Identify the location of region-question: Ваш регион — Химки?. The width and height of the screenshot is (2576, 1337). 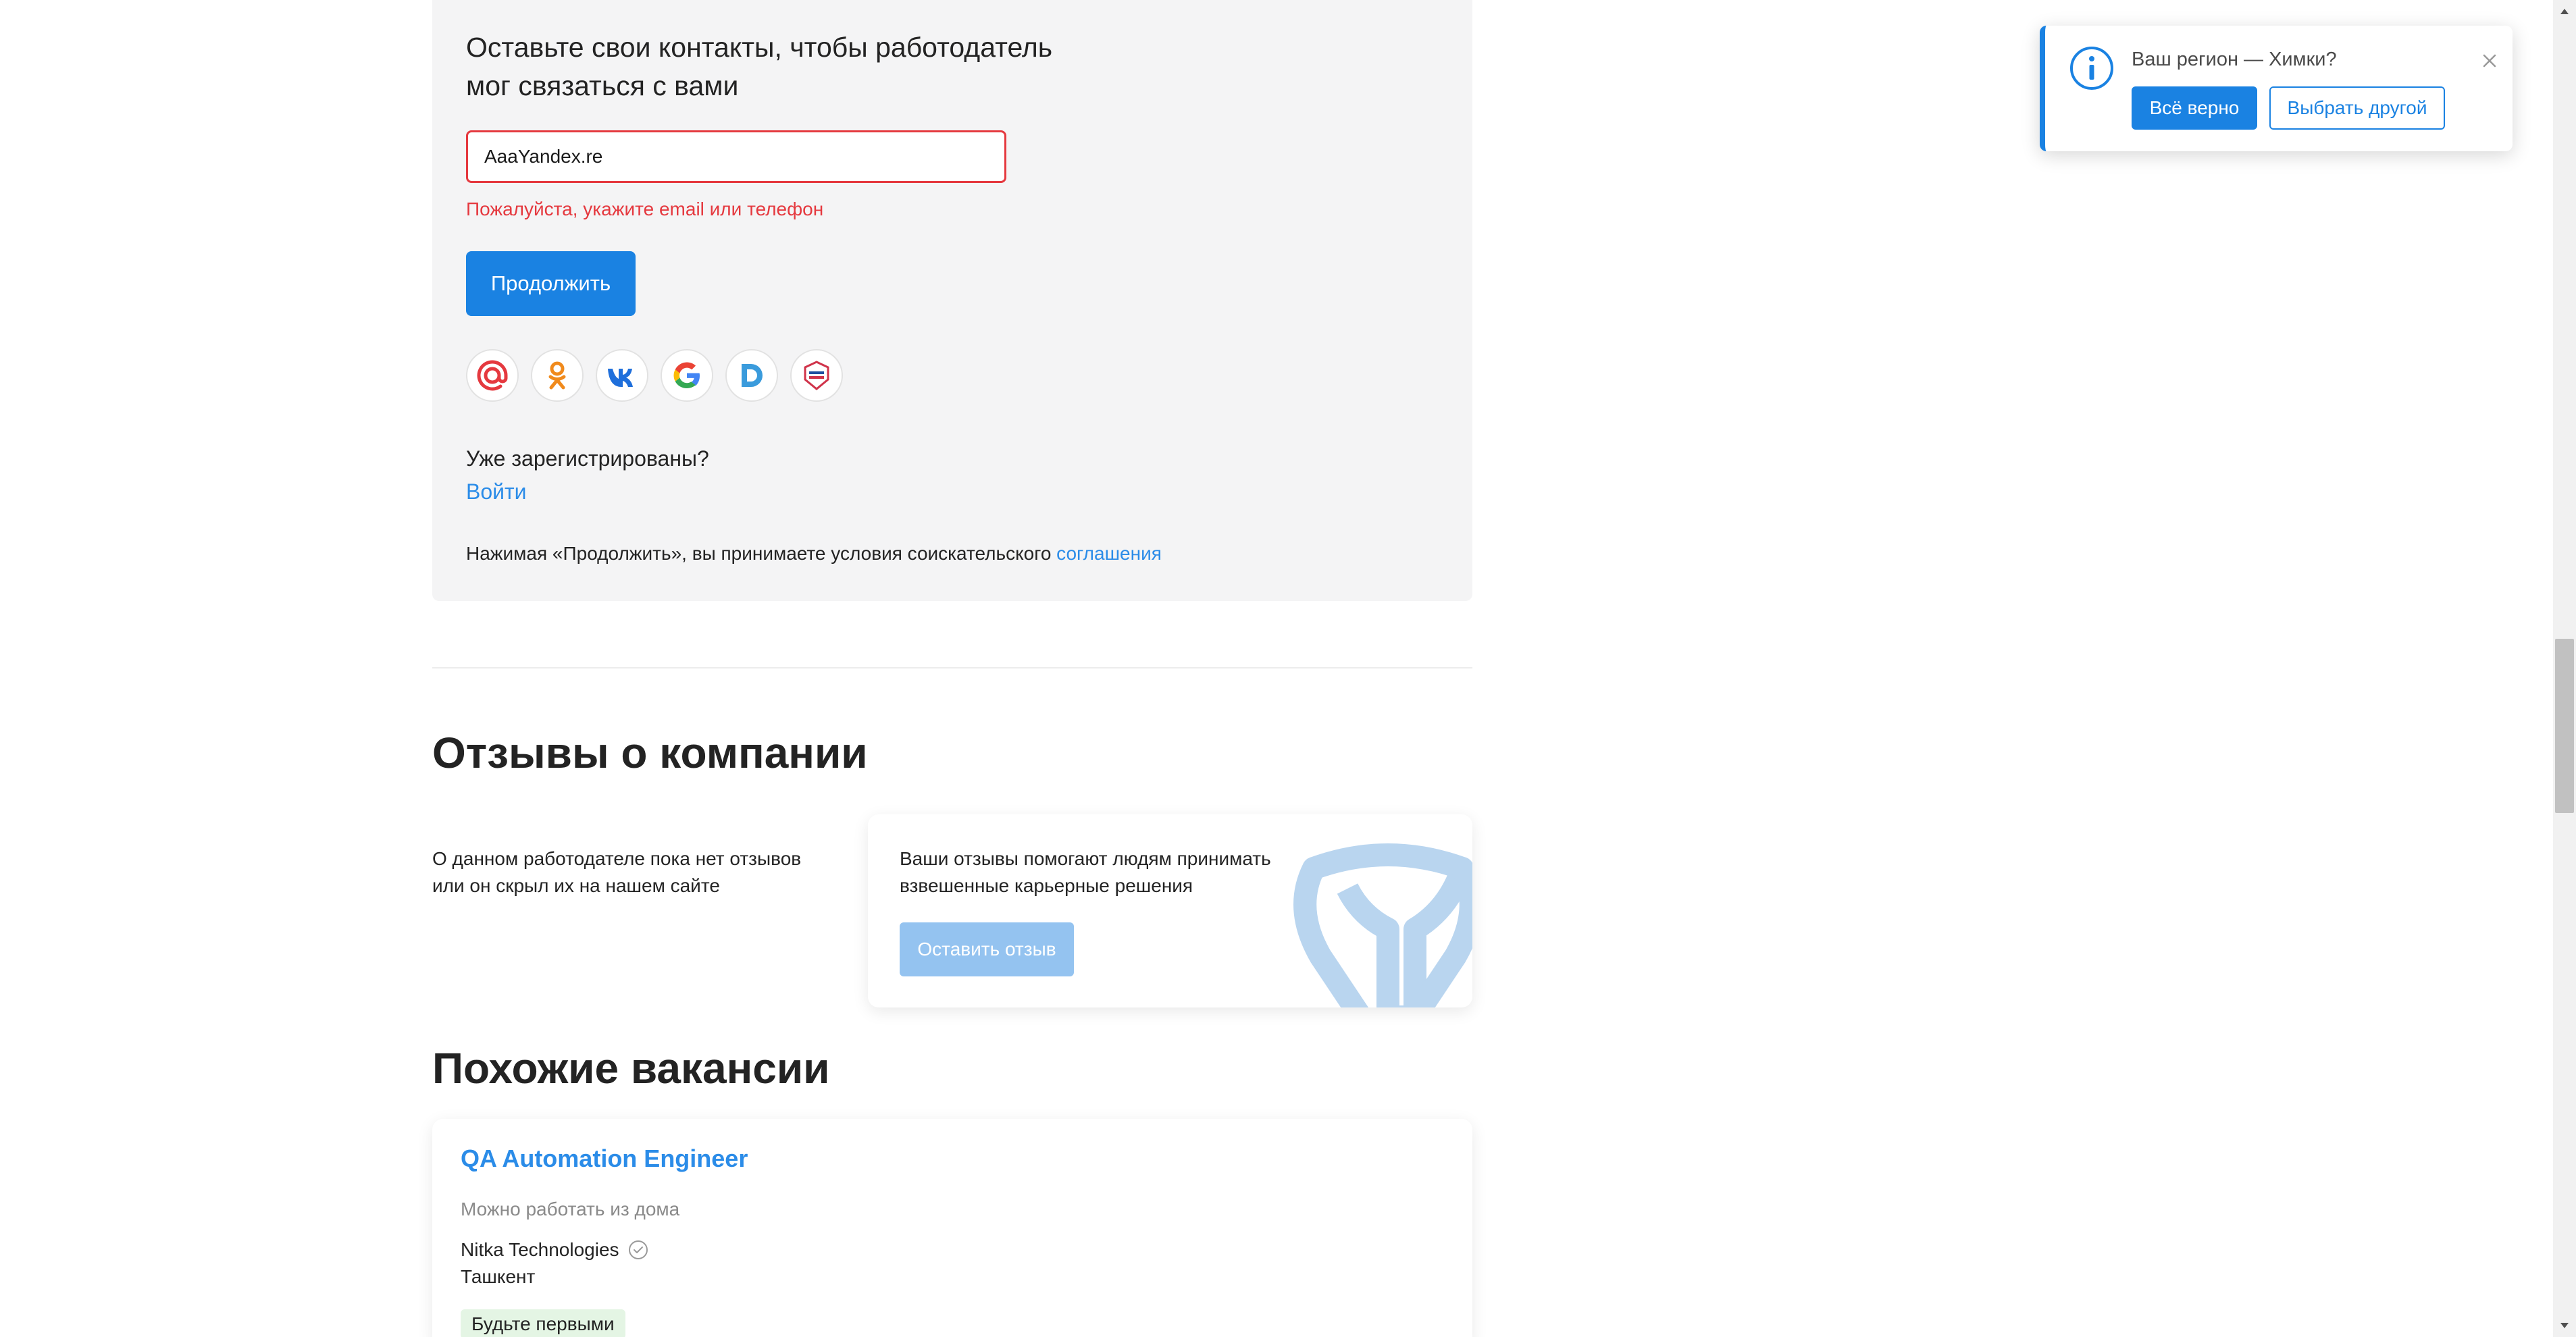
(2234, 59).